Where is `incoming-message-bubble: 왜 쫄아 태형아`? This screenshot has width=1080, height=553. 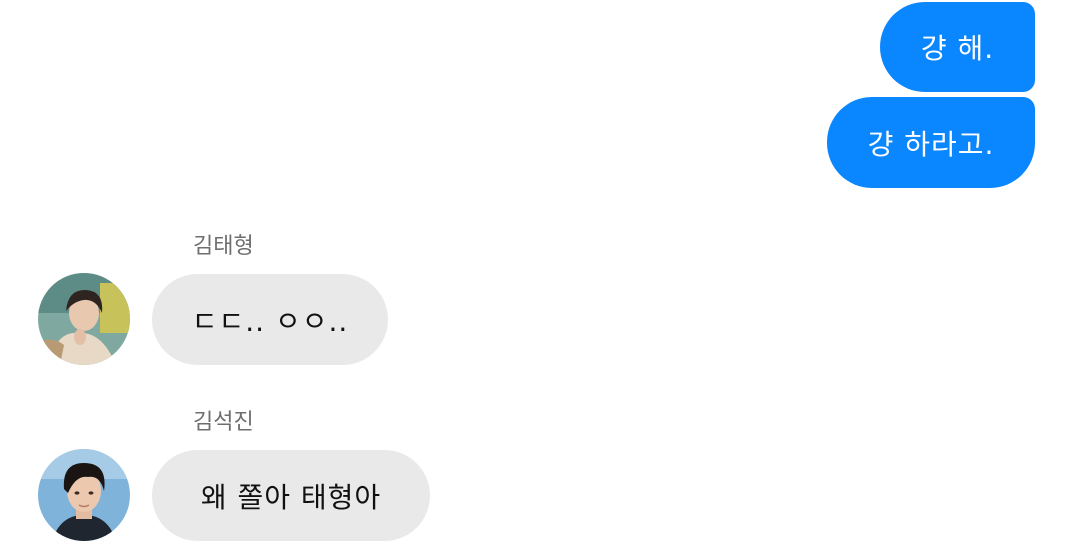
incoming-message-bubble: 왜 쫄아 태형아 is located at coordinates (291, 495).